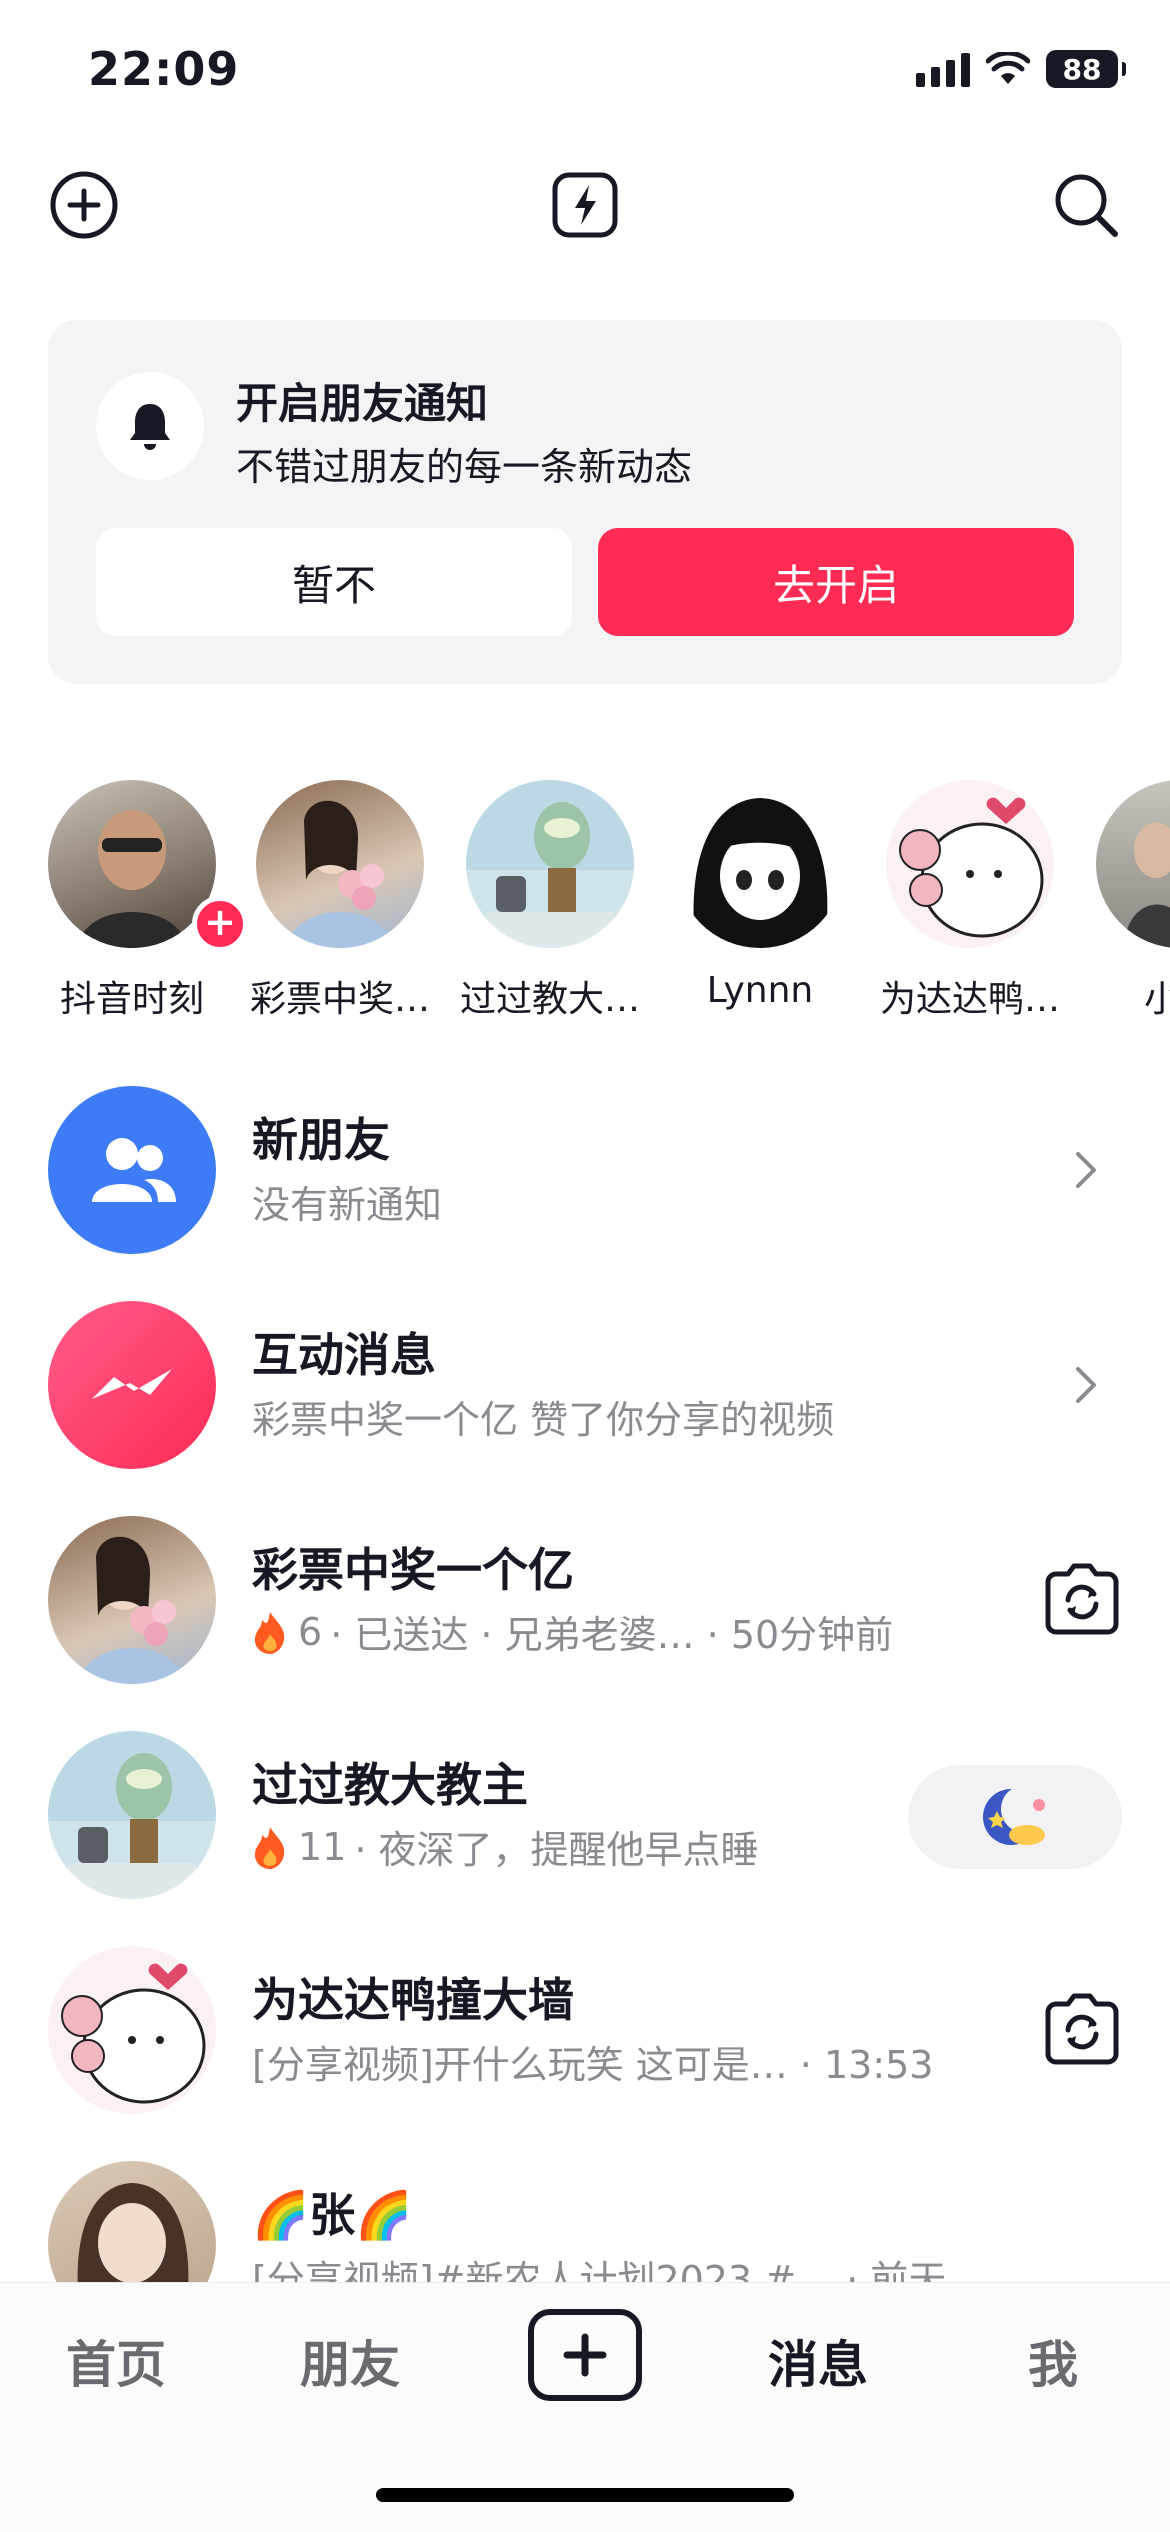 Image resolution: width=1170 pixels, height=2532 pixels. Describe the element at coordinates (585, 502) in the screenshot. I see `friend-notification-card: 开启朋友通知 不错过朋友的每一条新动态 暂不 去开启` at that location.